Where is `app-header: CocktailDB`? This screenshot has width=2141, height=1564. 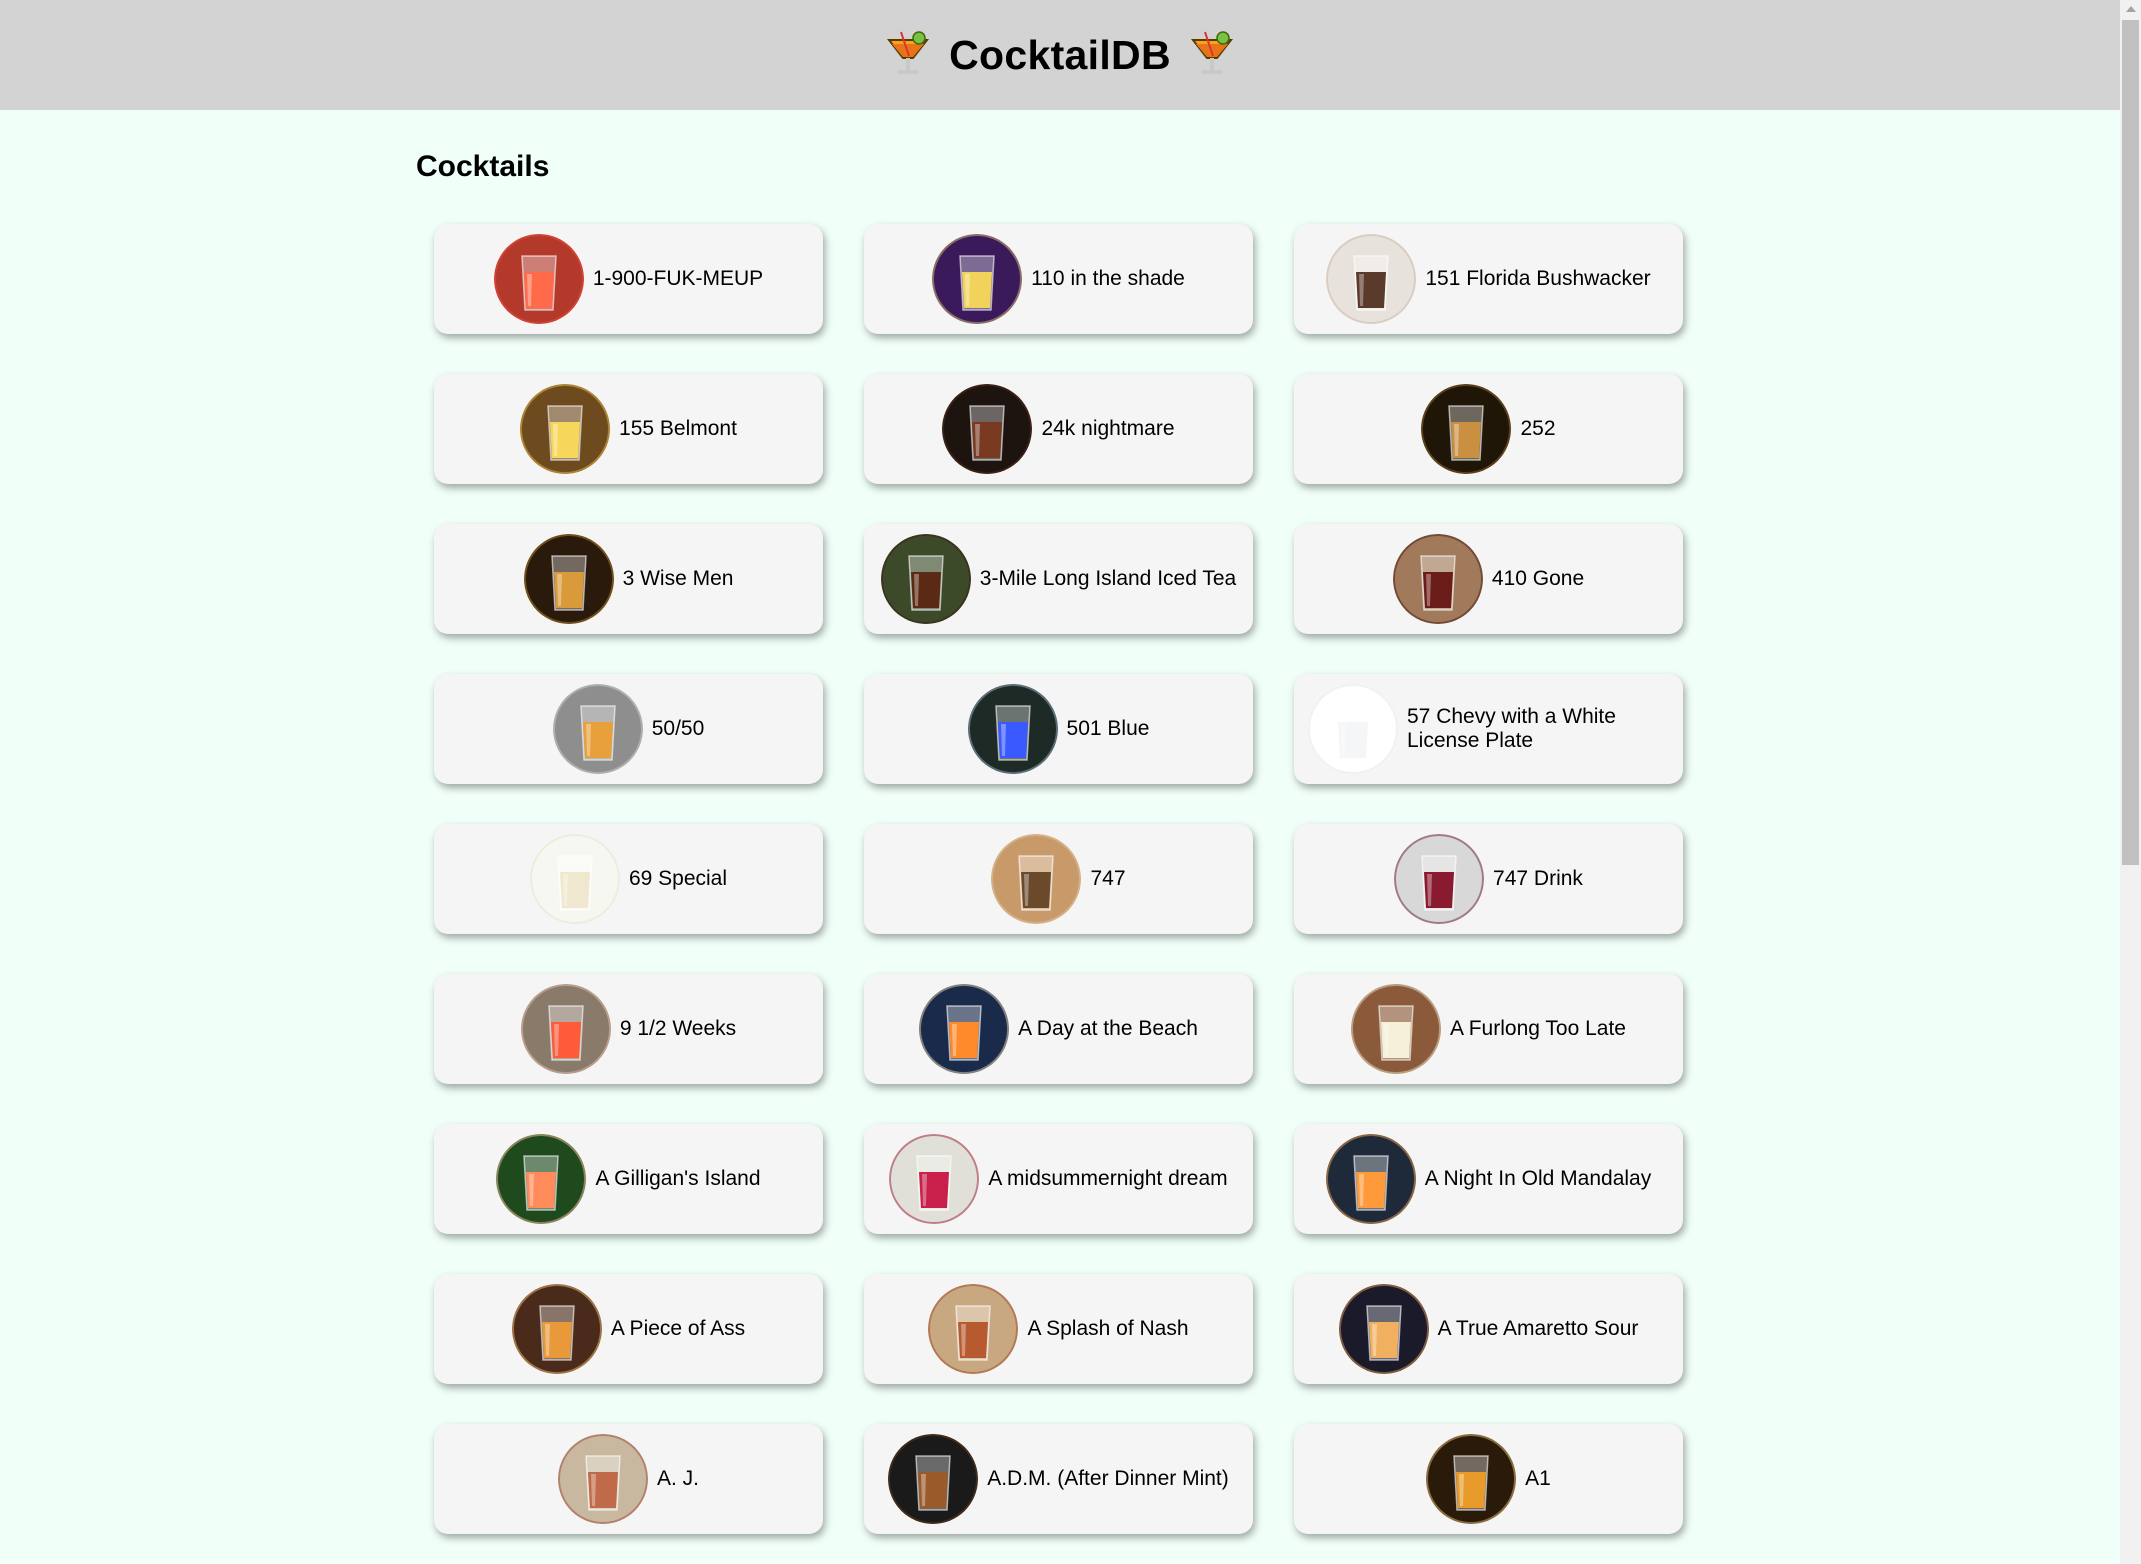 app-header: CocktailDB is located at coordinates (1060, 55).